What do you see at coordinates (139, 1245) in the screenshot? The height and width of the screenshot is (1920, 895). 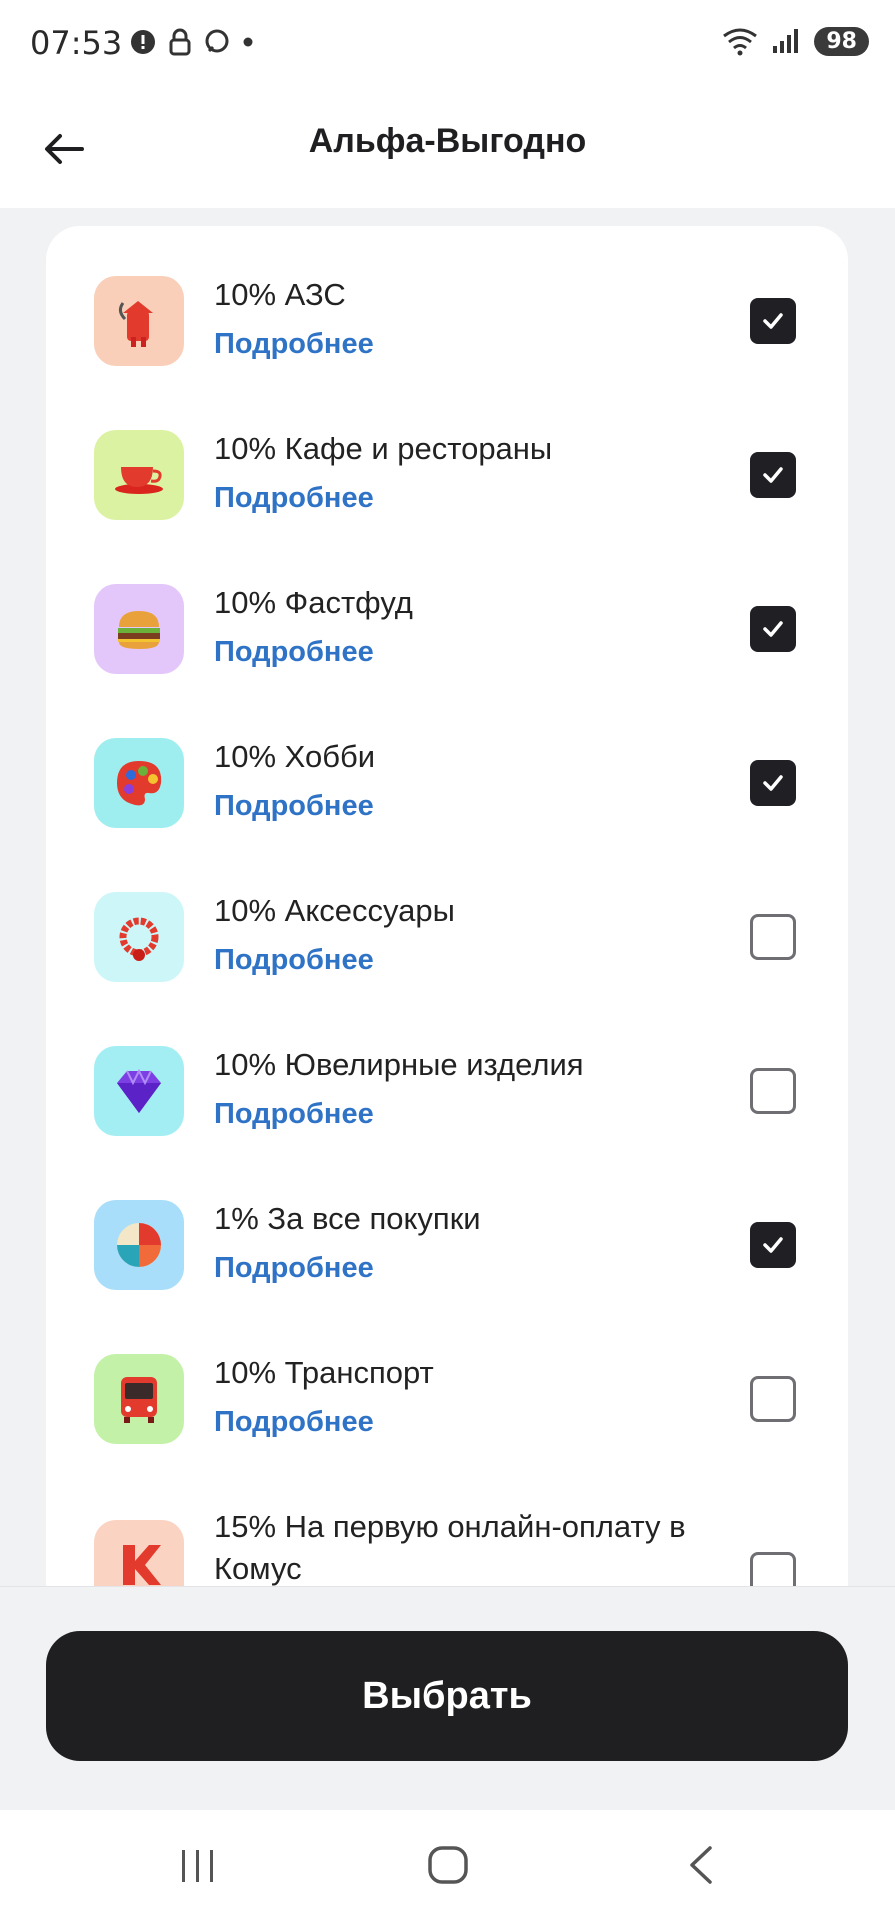 I see `pie-icon` at bounding box center [139, 1245].